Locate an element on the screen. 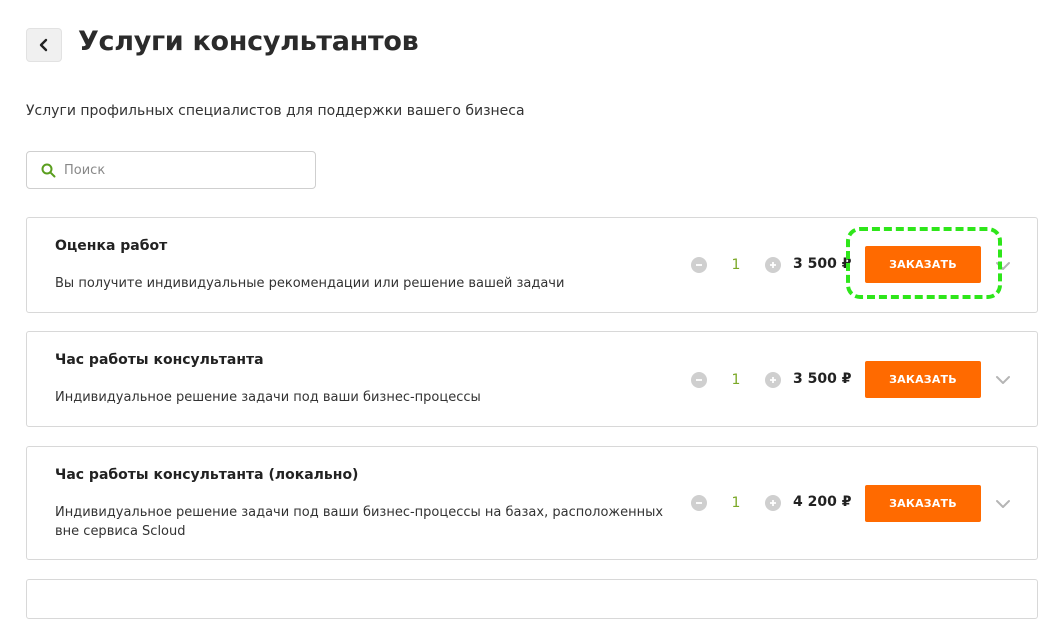 Image resolution: width=1064 pixels, height=619 pixels. search-input is located at coordinates (179, 170).